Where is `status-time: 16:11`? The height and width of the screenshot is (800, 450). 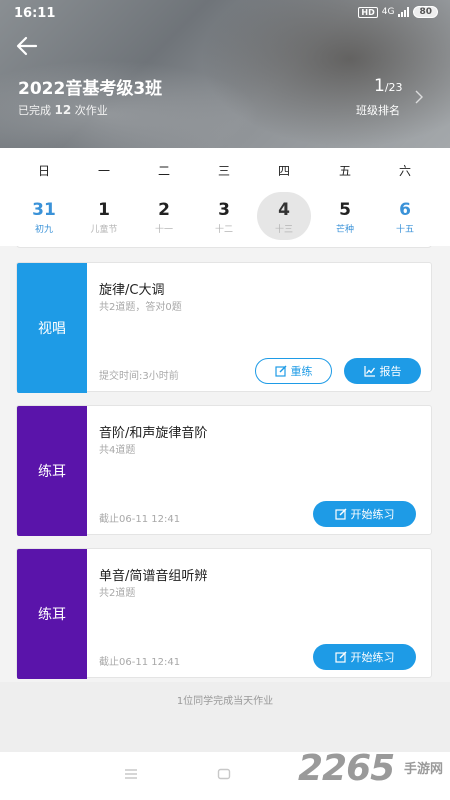 status-time: 16:11 is located at coordinates (35, 13).